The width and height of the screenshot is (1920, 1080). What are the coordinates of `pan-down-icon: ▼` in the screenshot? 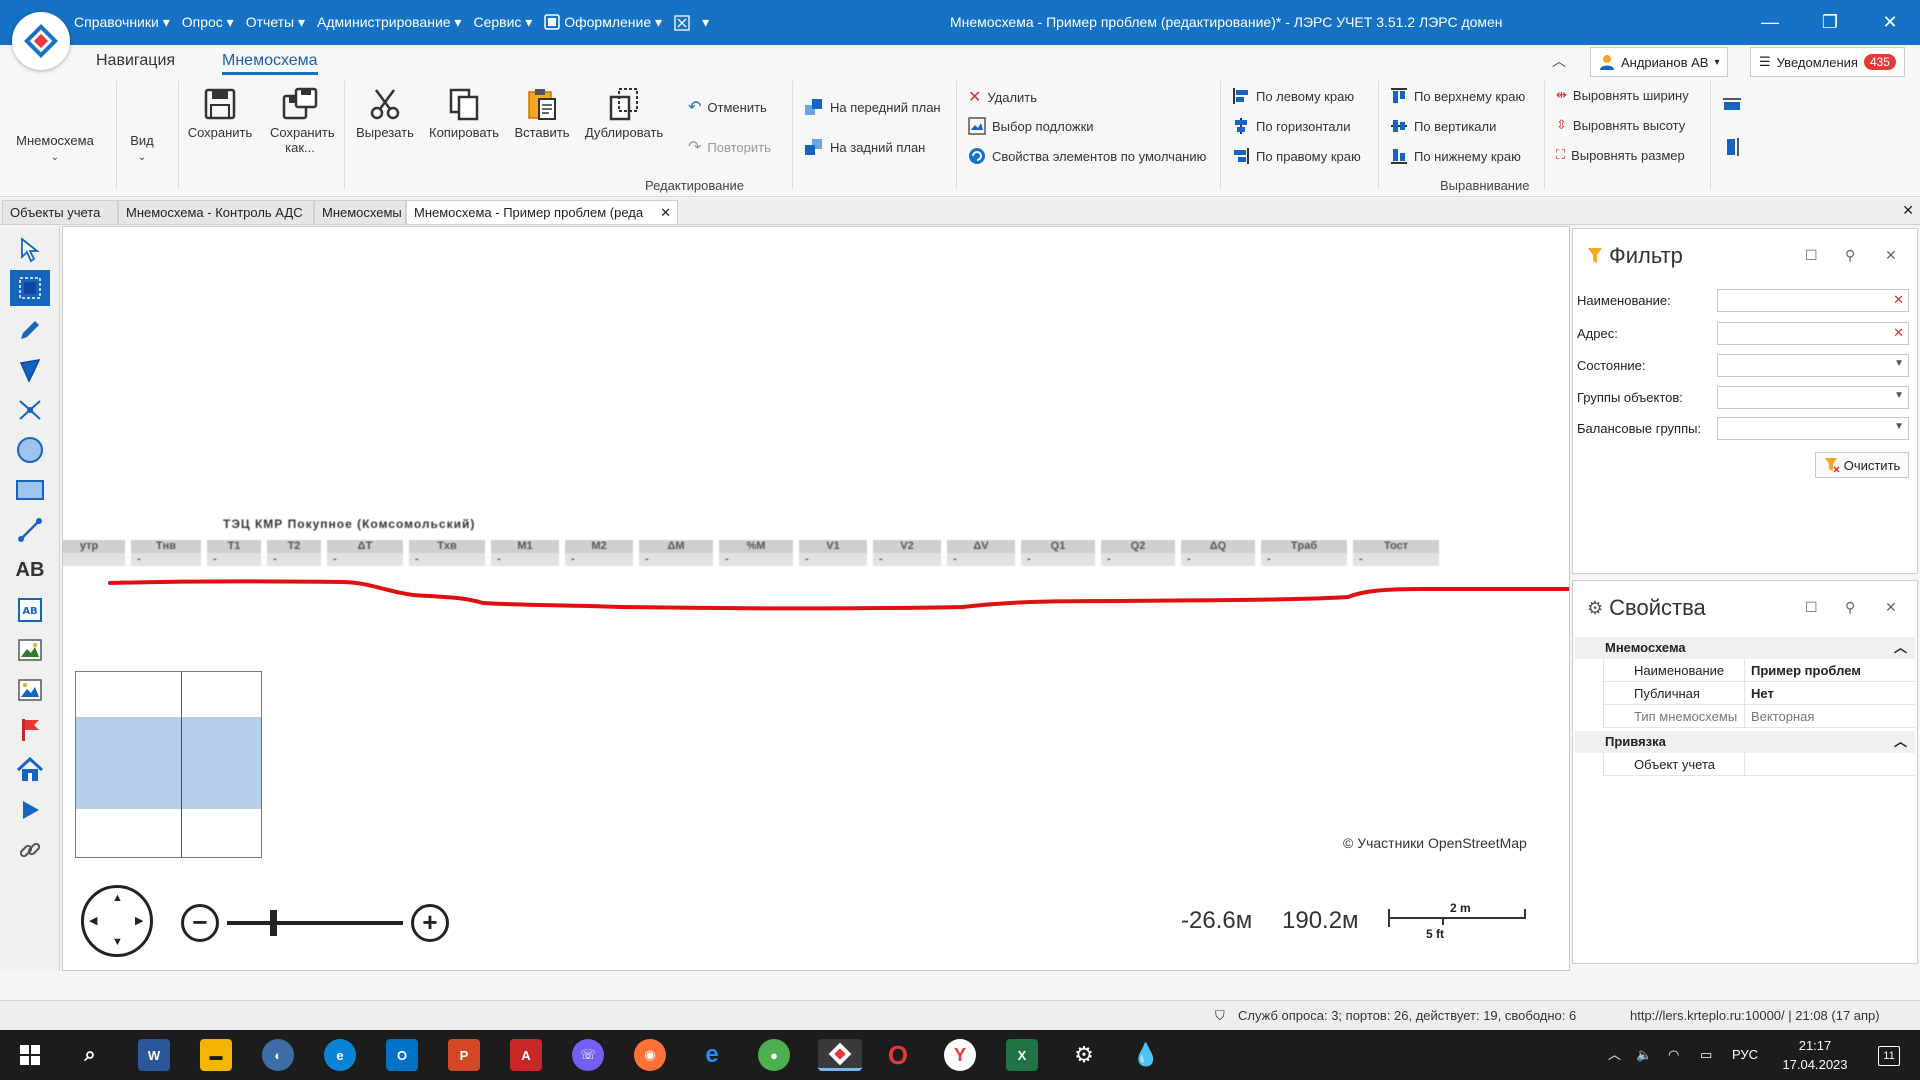 It's located at (117, 942).